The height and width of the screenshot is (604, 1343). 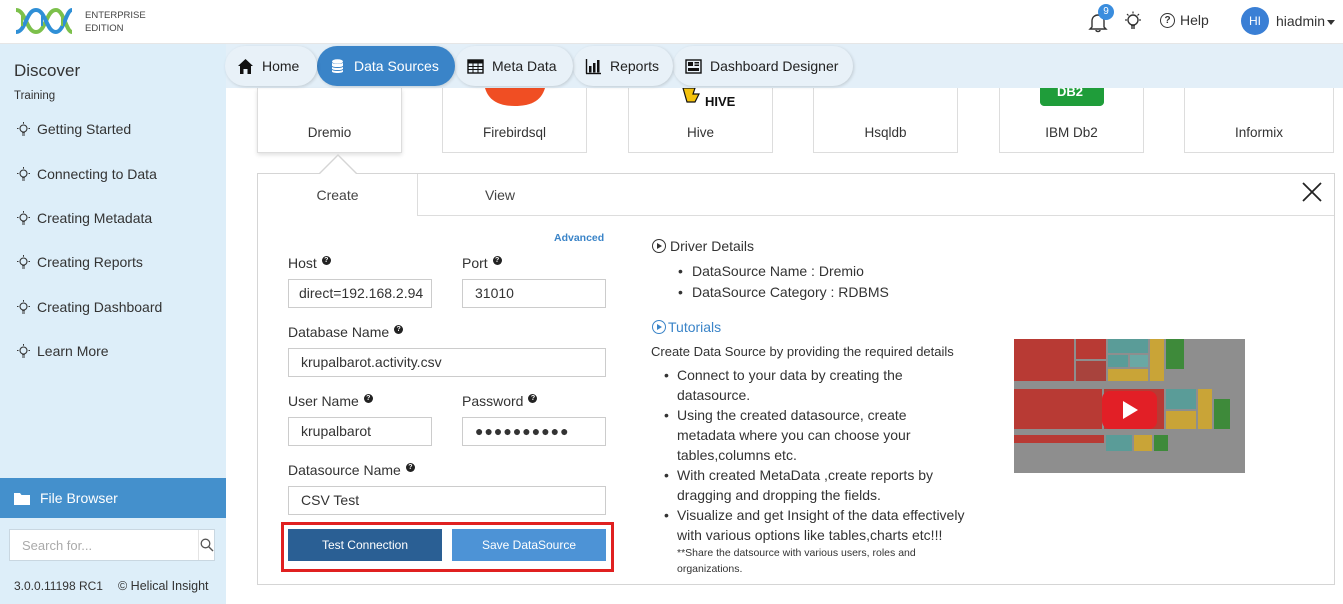 I want to click on hive-logo-icon: HIVE, so click(x=709, y=98).